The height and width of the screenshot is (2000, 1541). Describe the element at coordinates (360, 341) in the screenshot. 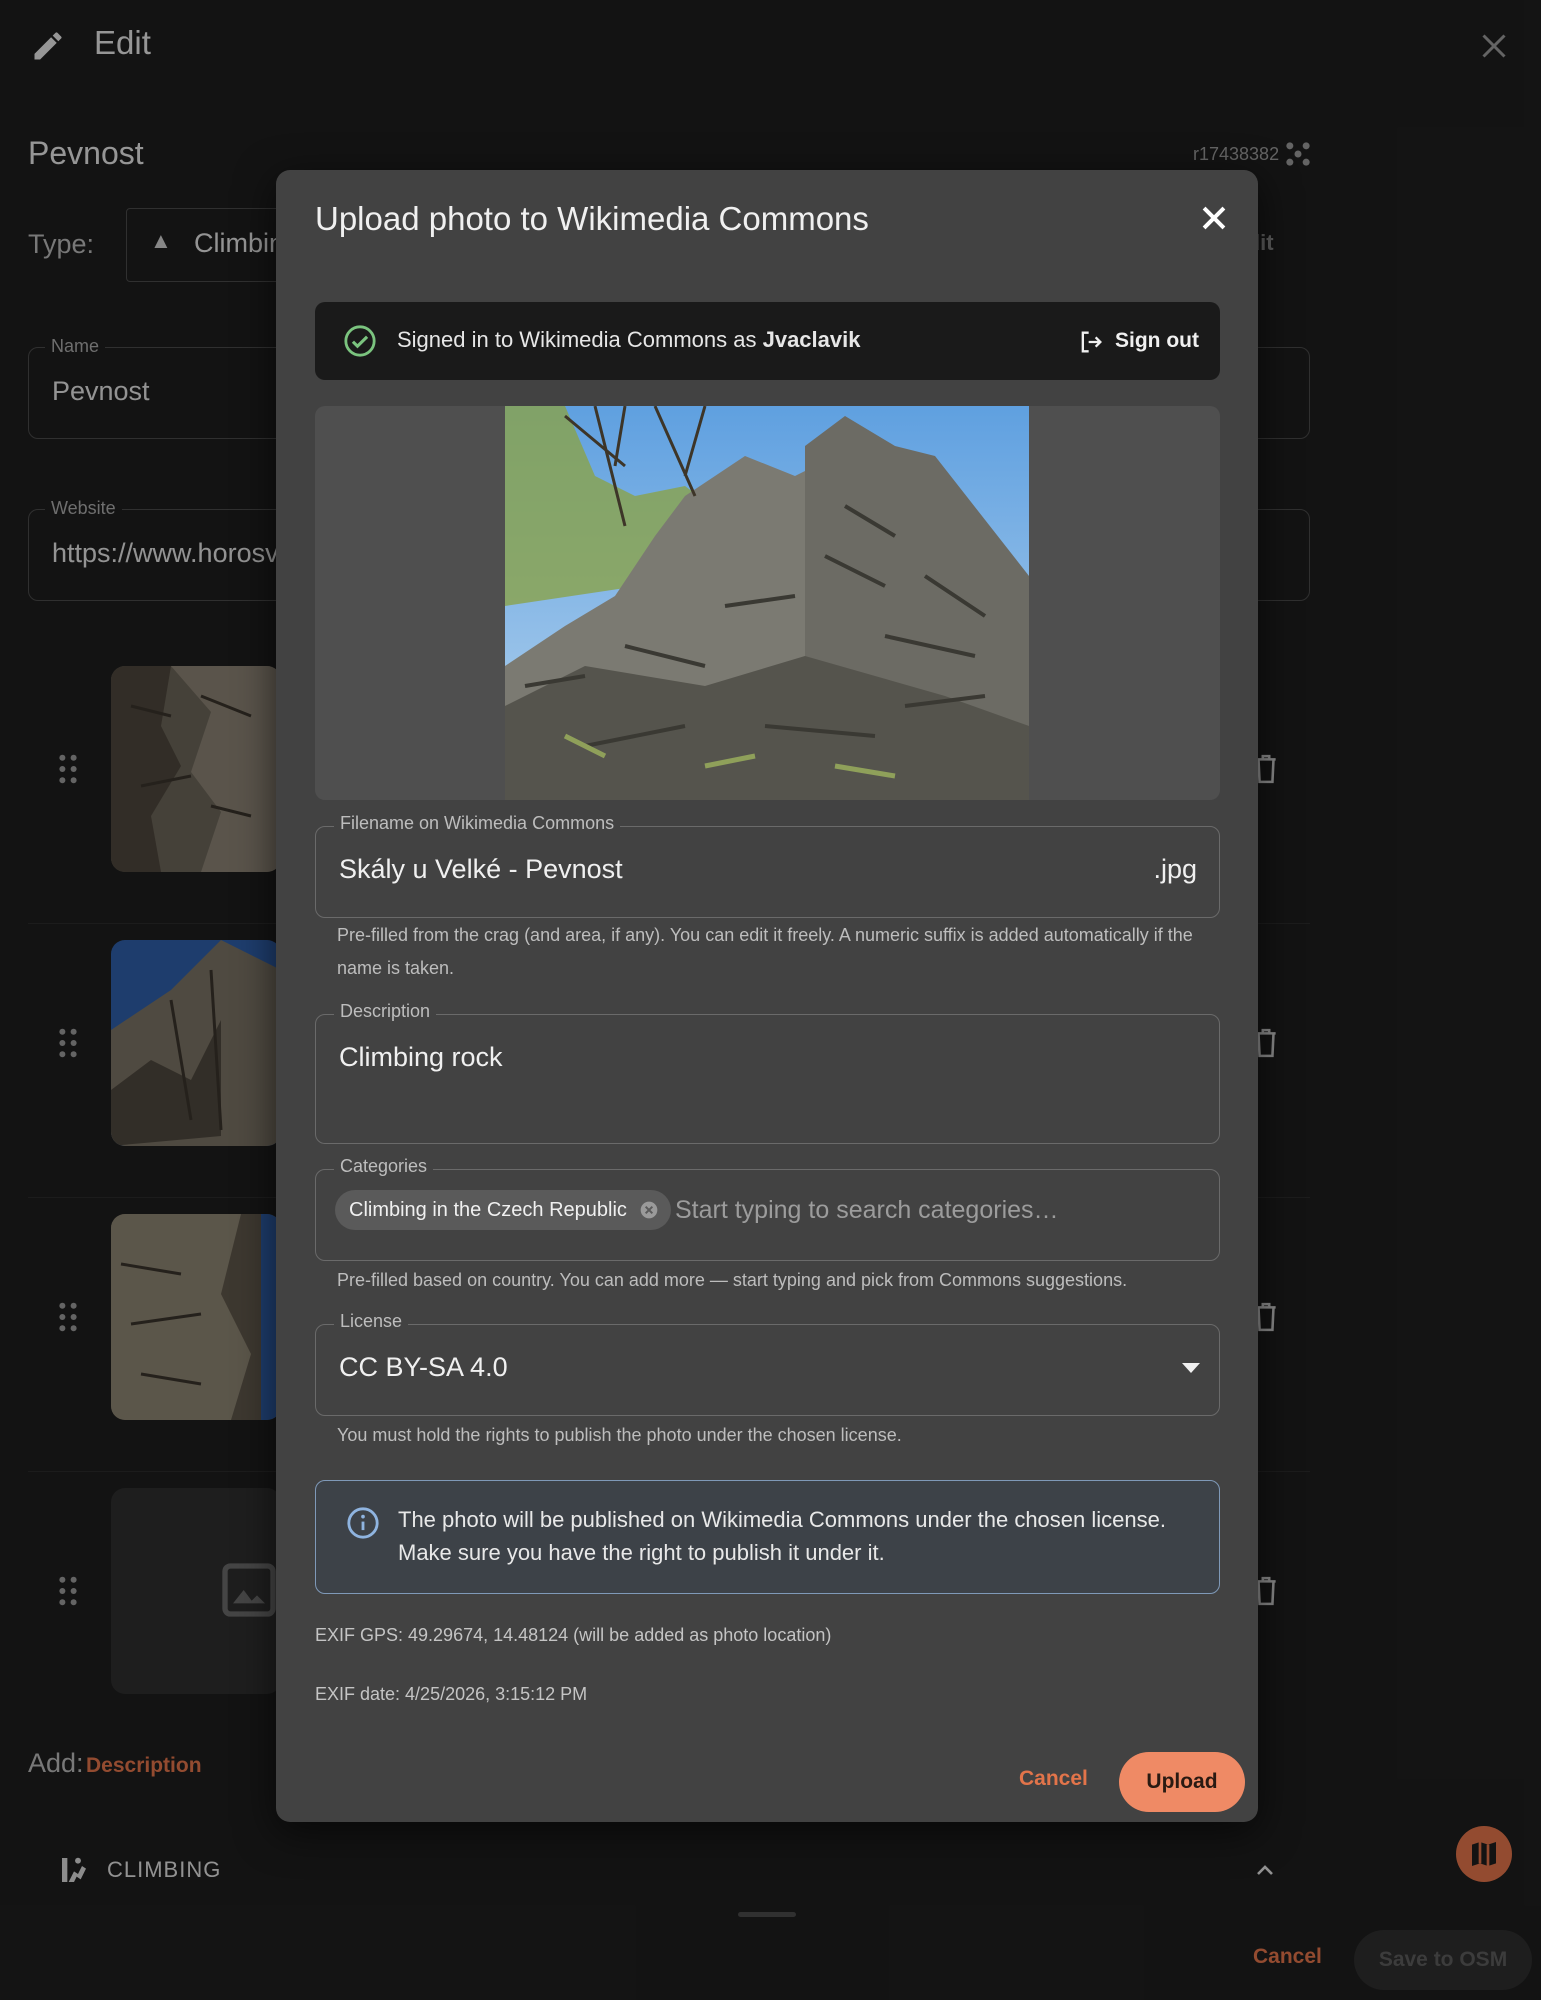

I see `check-circle-icon` at that location.